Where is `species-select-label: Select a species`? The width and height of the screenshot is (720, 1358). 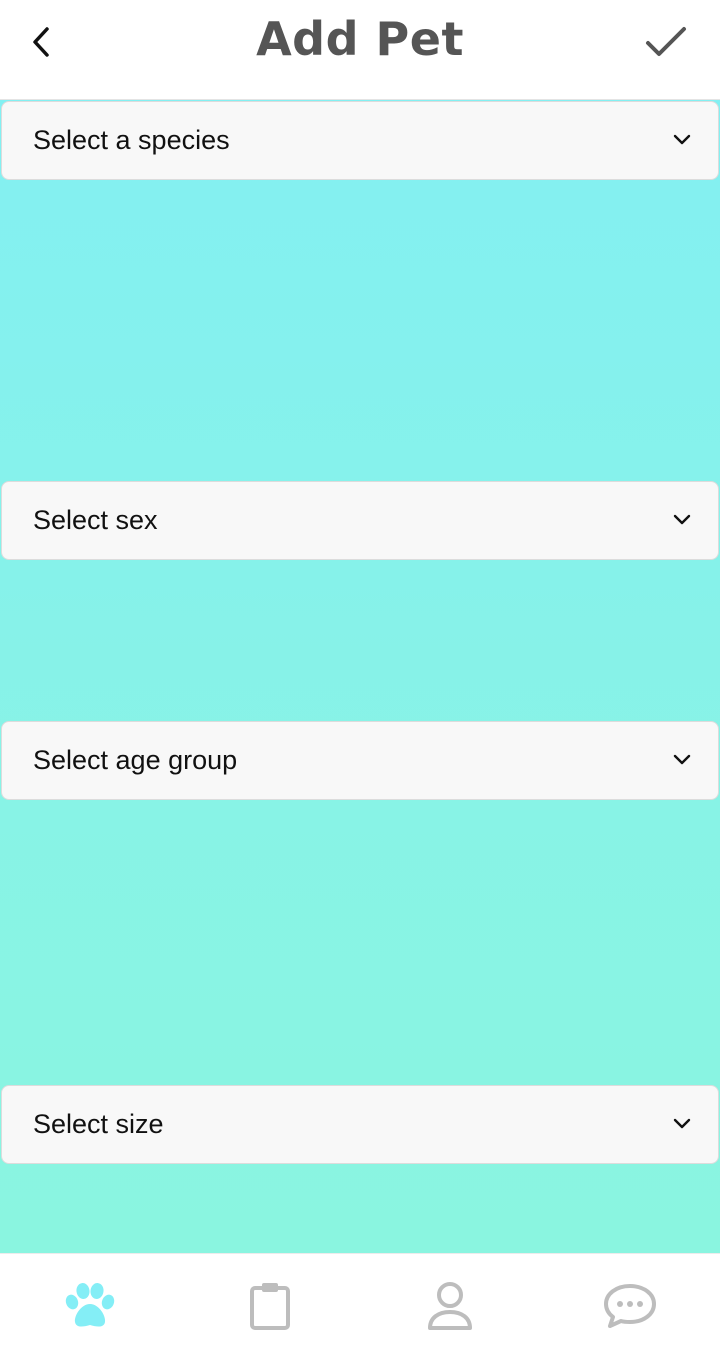
species-select-label: Select a species is located at coordinates (131, 140).